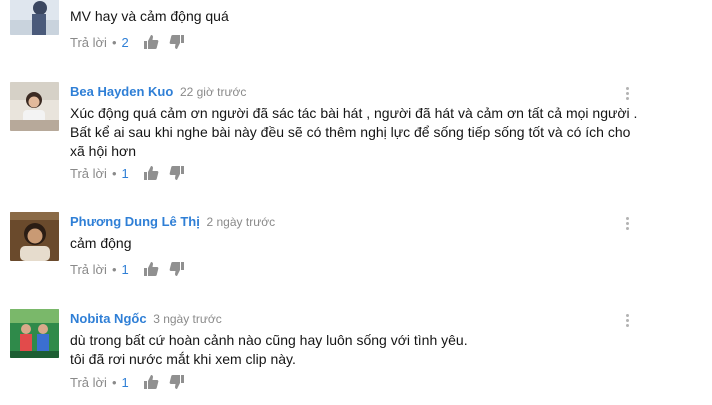  What do you see at coordinates (149, 16) in the screenshot?
I see `comment-text: MV hay và cảm động quá` at bounding box center [149, 16].